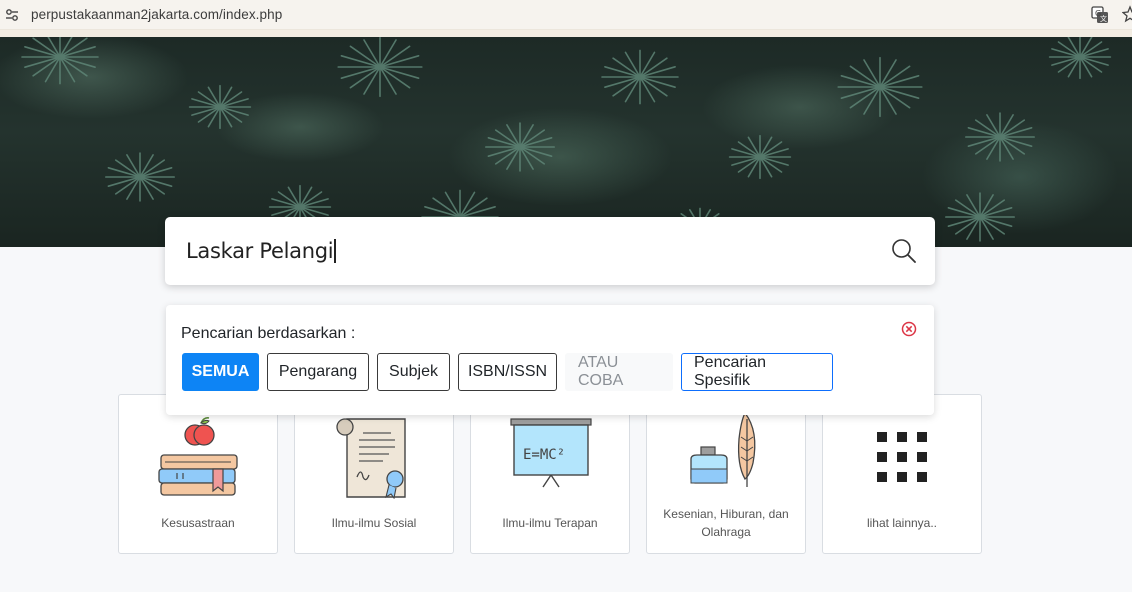 The image size is (1132, 592). I want to click on filter-subject-button: Subjek, so click(413, 372).